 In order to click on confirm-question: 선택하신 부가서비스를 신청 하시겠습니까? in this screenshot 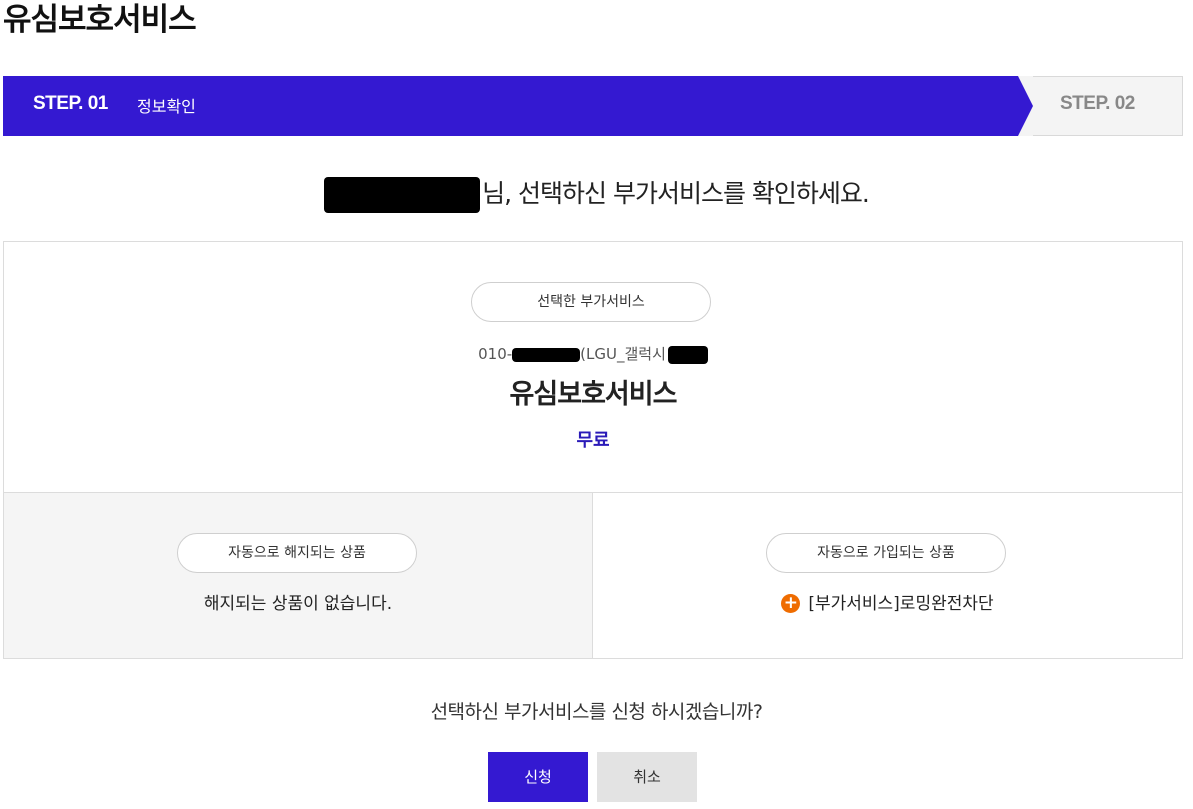, I will do `click(596, 712)`.